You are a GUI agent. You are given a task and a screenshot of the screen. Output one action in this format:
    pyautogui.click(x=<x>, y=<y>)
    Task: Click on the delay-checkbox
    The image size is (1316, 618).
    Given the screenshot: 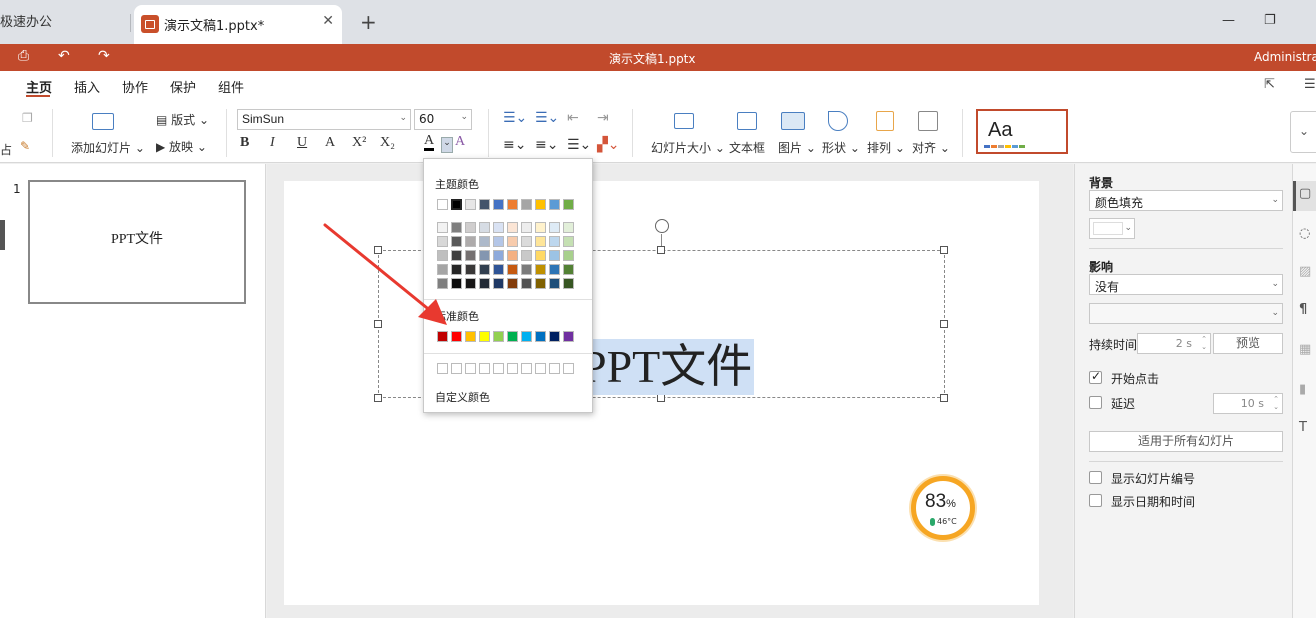 What is the action you would take?
    pyautogui.click(x=1095, y=402)
    